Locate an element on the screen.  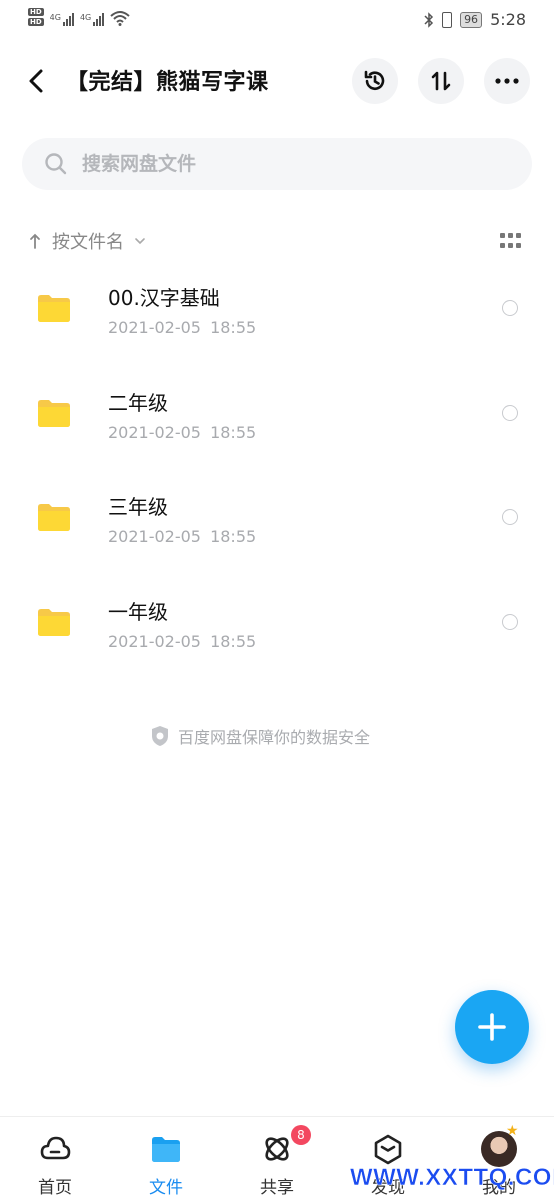
sort-selector: 按文件名 is located at coordinates (87, 241).